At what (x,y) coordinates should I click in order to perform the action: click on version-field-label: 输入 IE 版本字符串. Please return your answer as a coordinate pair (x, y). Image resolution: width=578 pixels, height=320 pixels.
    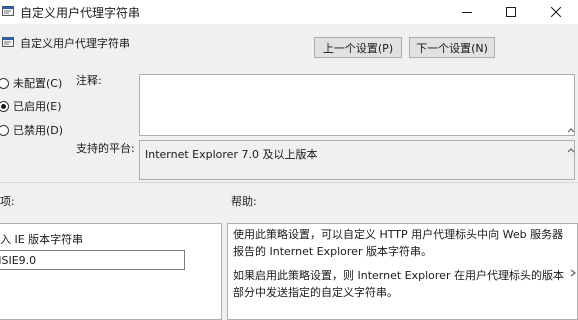
    Looking at the image, I should click on (42, 239).